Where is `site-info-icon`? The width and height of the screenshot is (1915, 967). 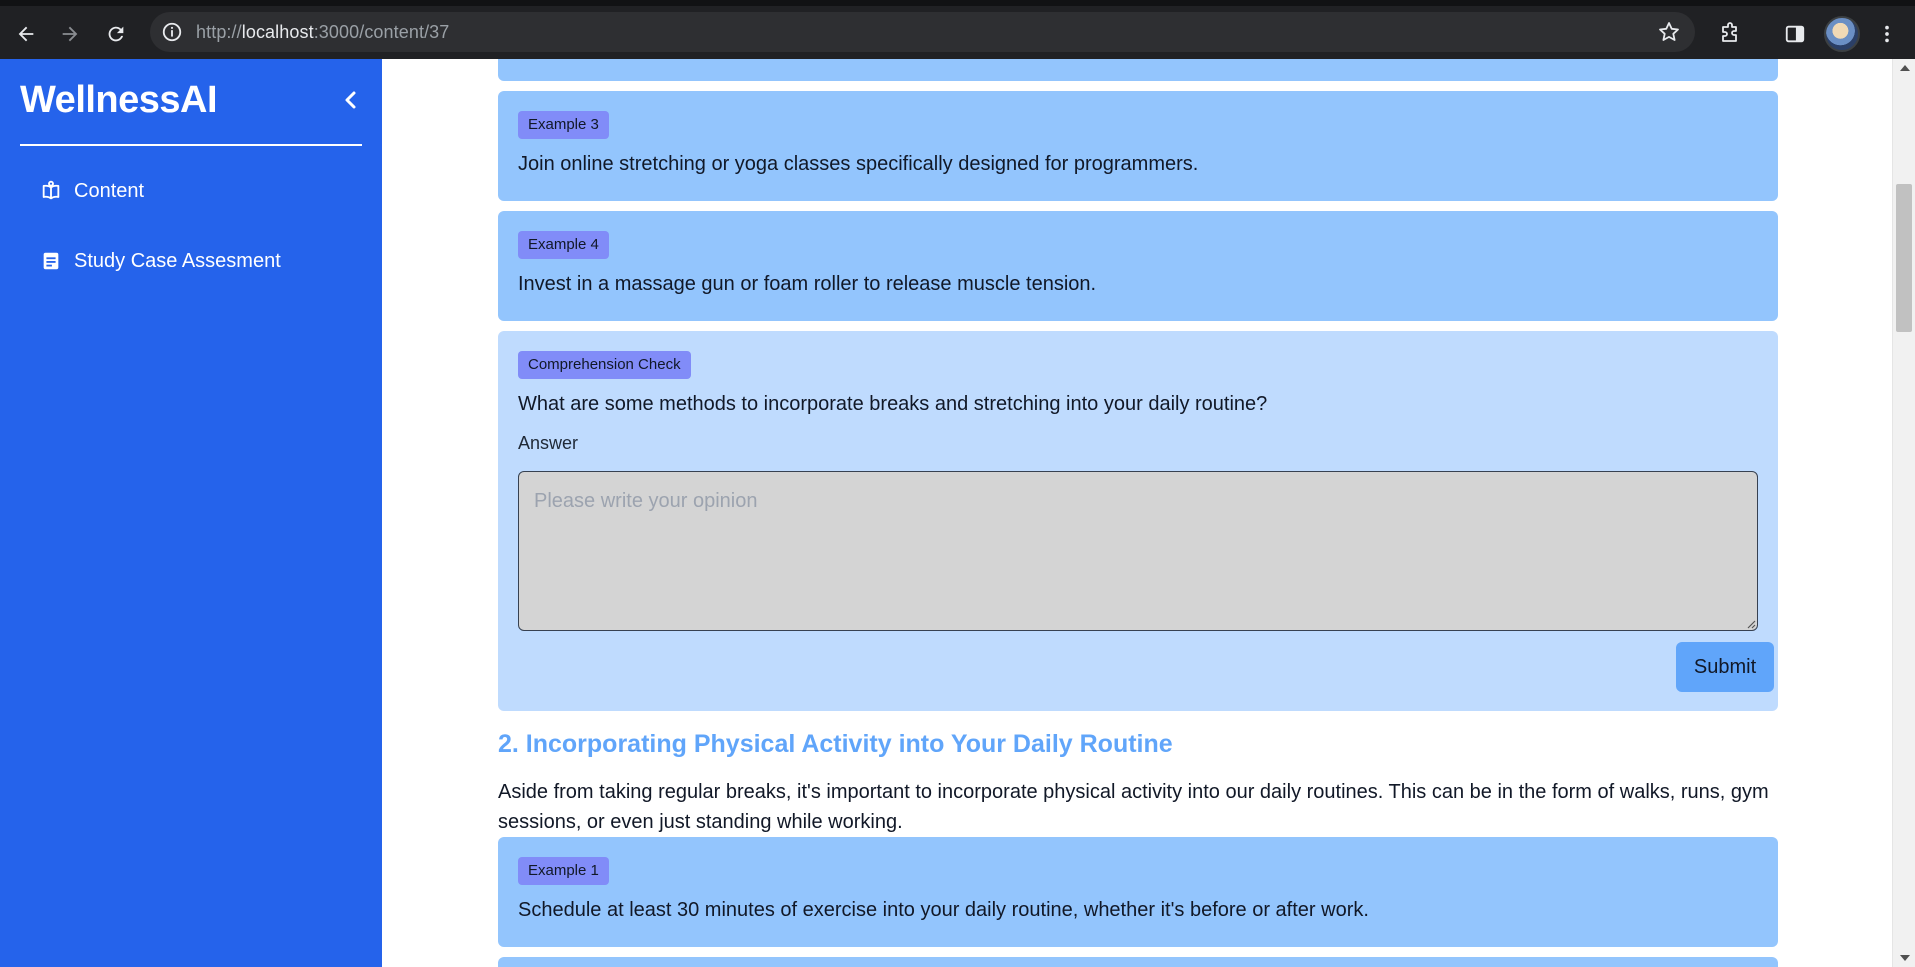
site-info-icon is located at coordinates (172, 32).